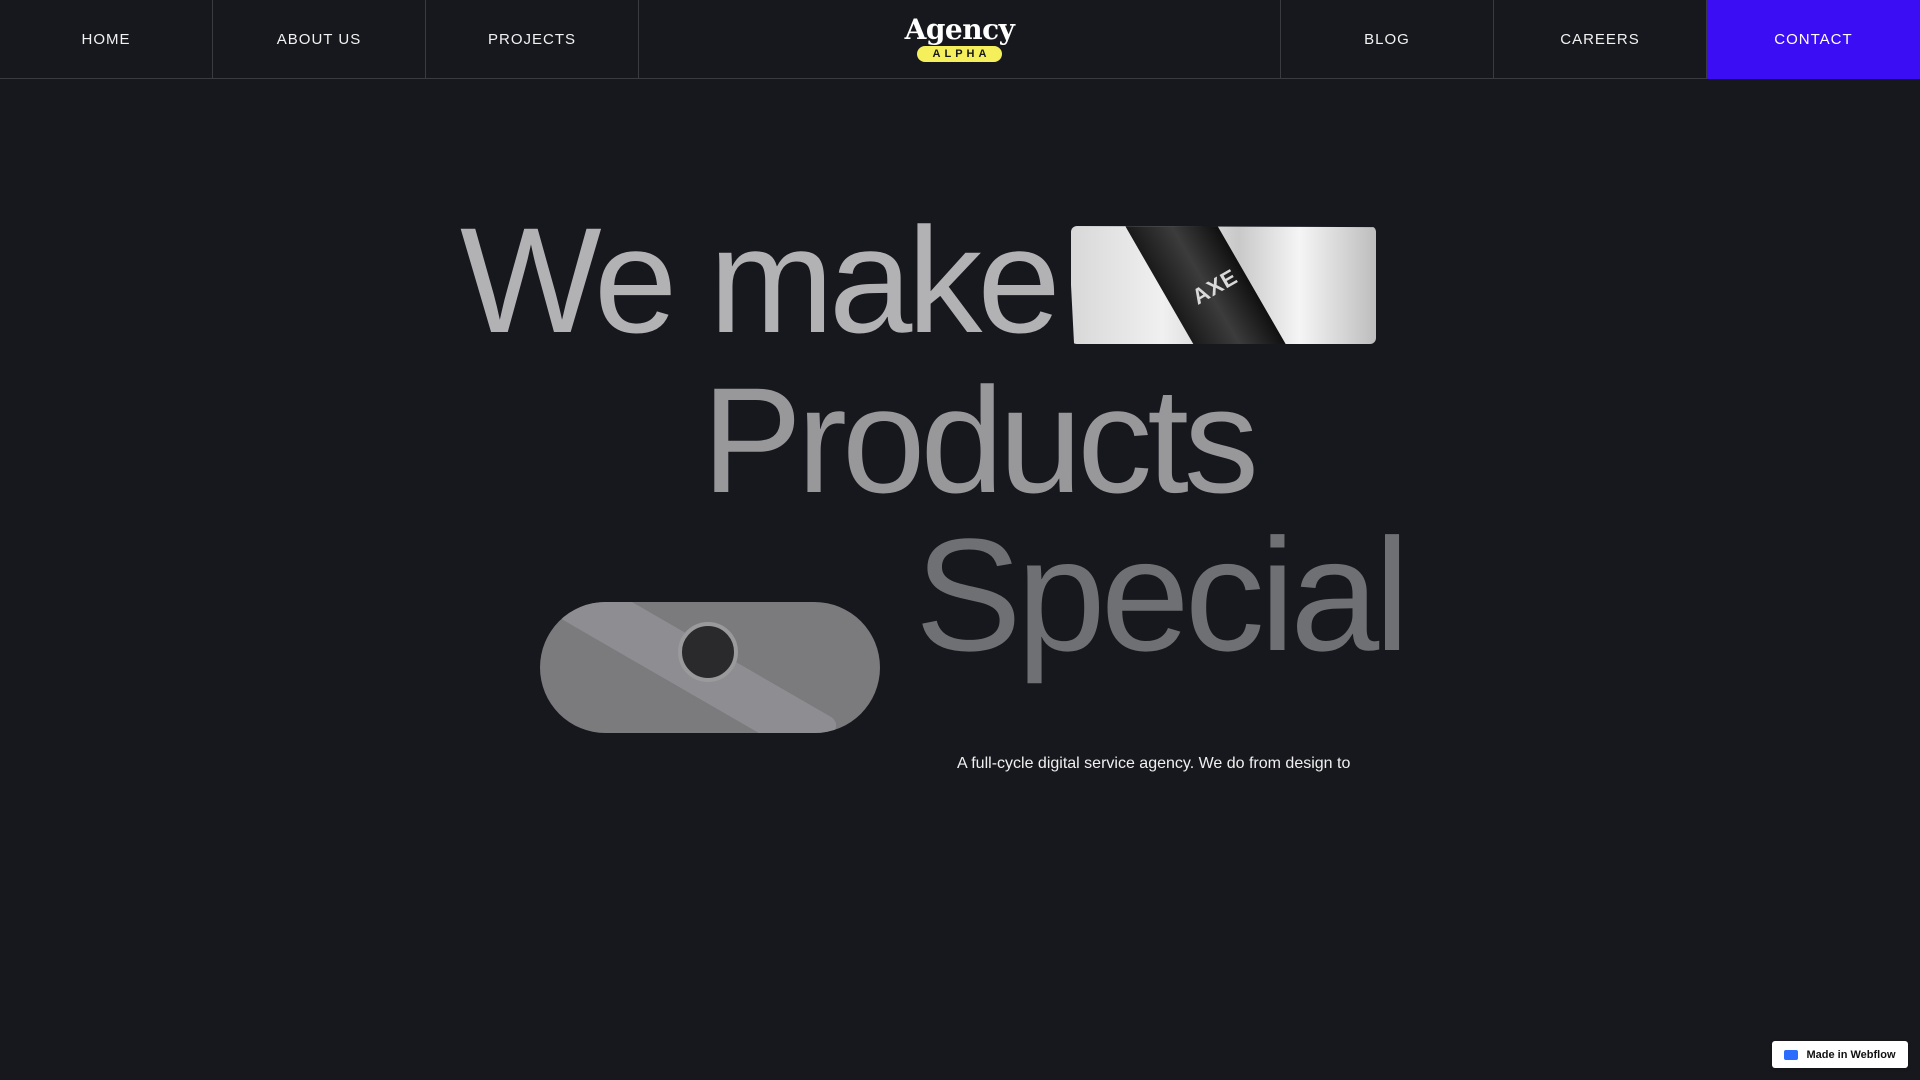  I want to click on made-in-webflow-badge: Made in Webflow, so click(1840, 1054).